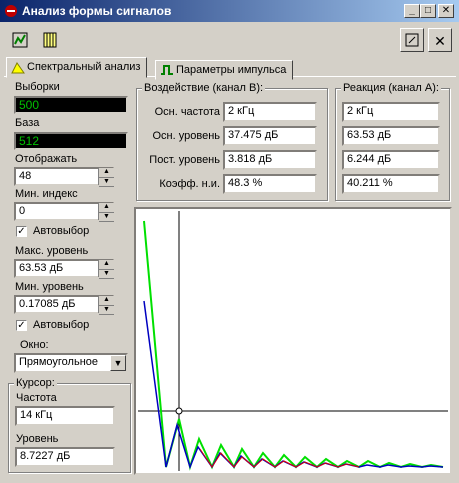  Describe the element at coordinates (179, 411) in the screenshot. I see `cursor-marker` at that location.